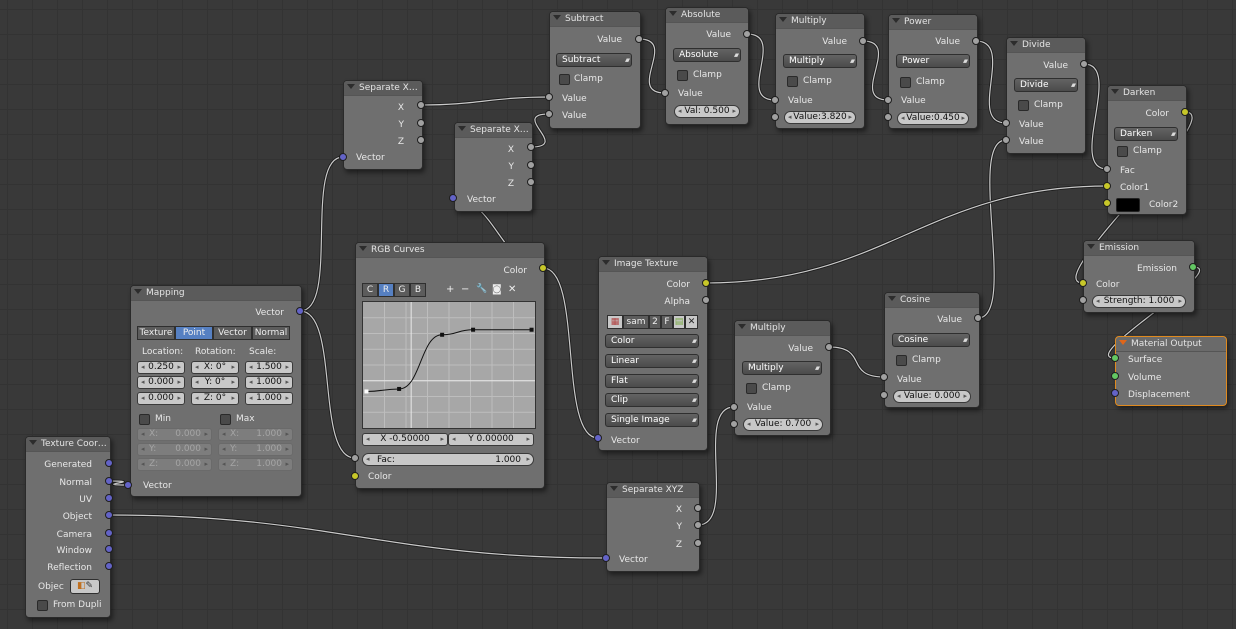 The image size is (1236, 629). What do you see at coordinates (543, 268) in the screenshot?
I see `socket-color-out` at bounding box center [543, 268].